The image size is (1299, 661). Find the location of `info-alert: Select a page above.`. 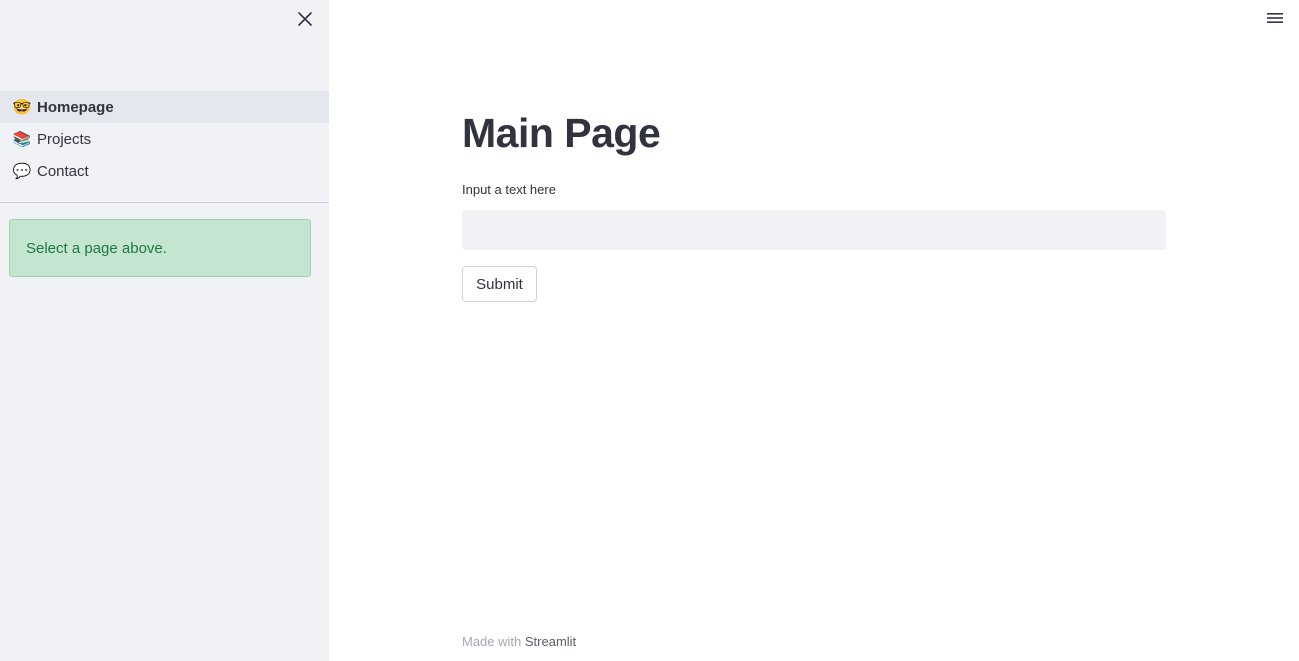

info-alert: Select a page above. is located at coordinates (160, 248).